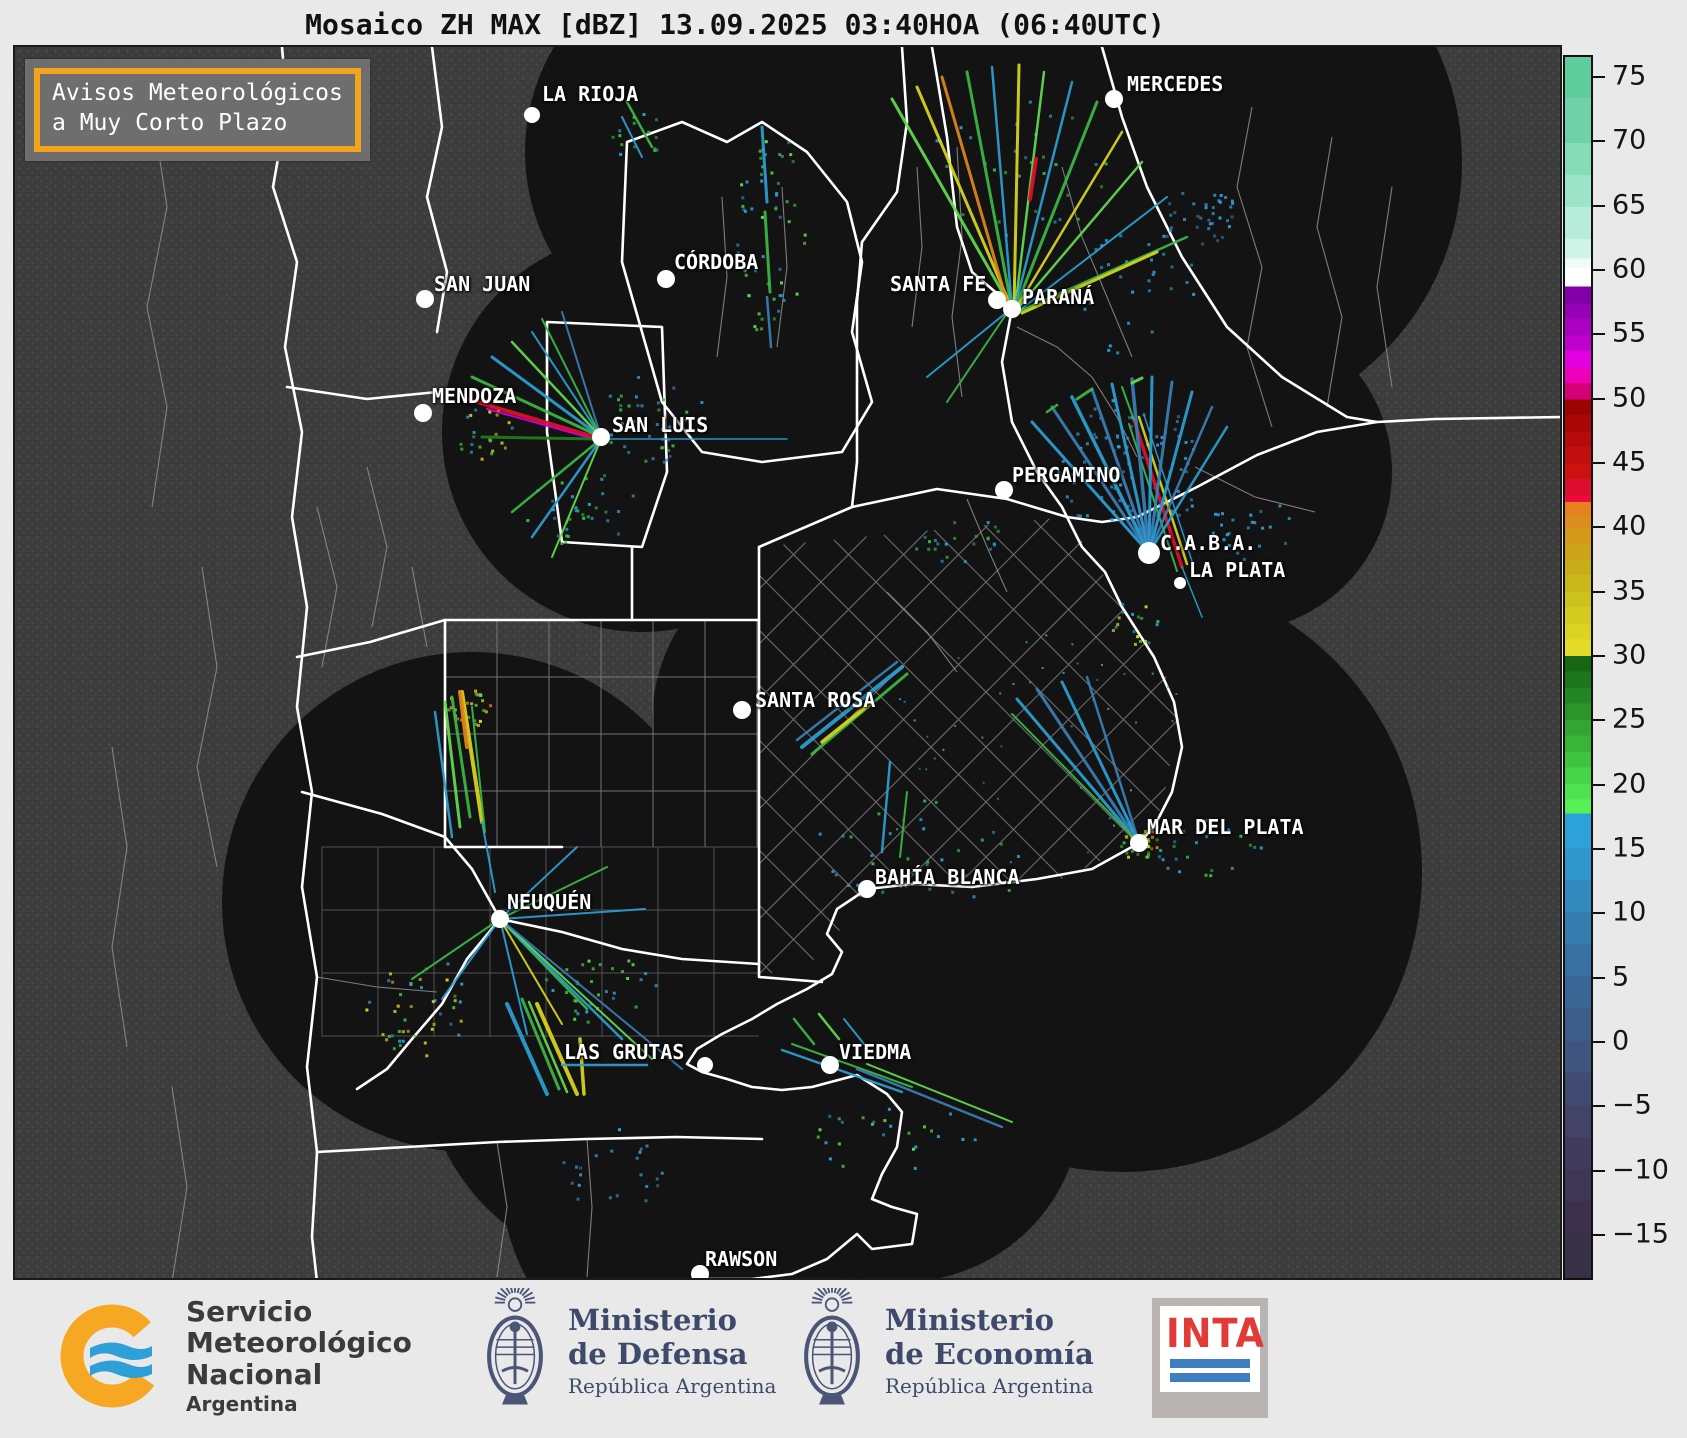 The height and width of the screenshot is (1438, 1687). I want to click on smn-line-2: Meteorológico, so click(299, 1343).